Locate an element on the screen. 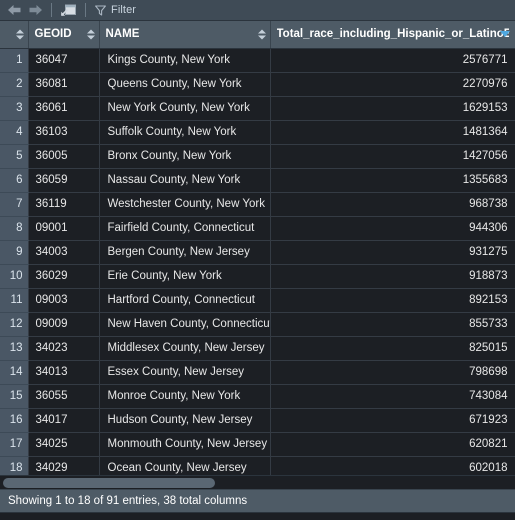 The image size is (515, 520). column-header-total-race-label: Total_race_including_Hispanic_or_LatinoE is located at coordinates (392, 34).